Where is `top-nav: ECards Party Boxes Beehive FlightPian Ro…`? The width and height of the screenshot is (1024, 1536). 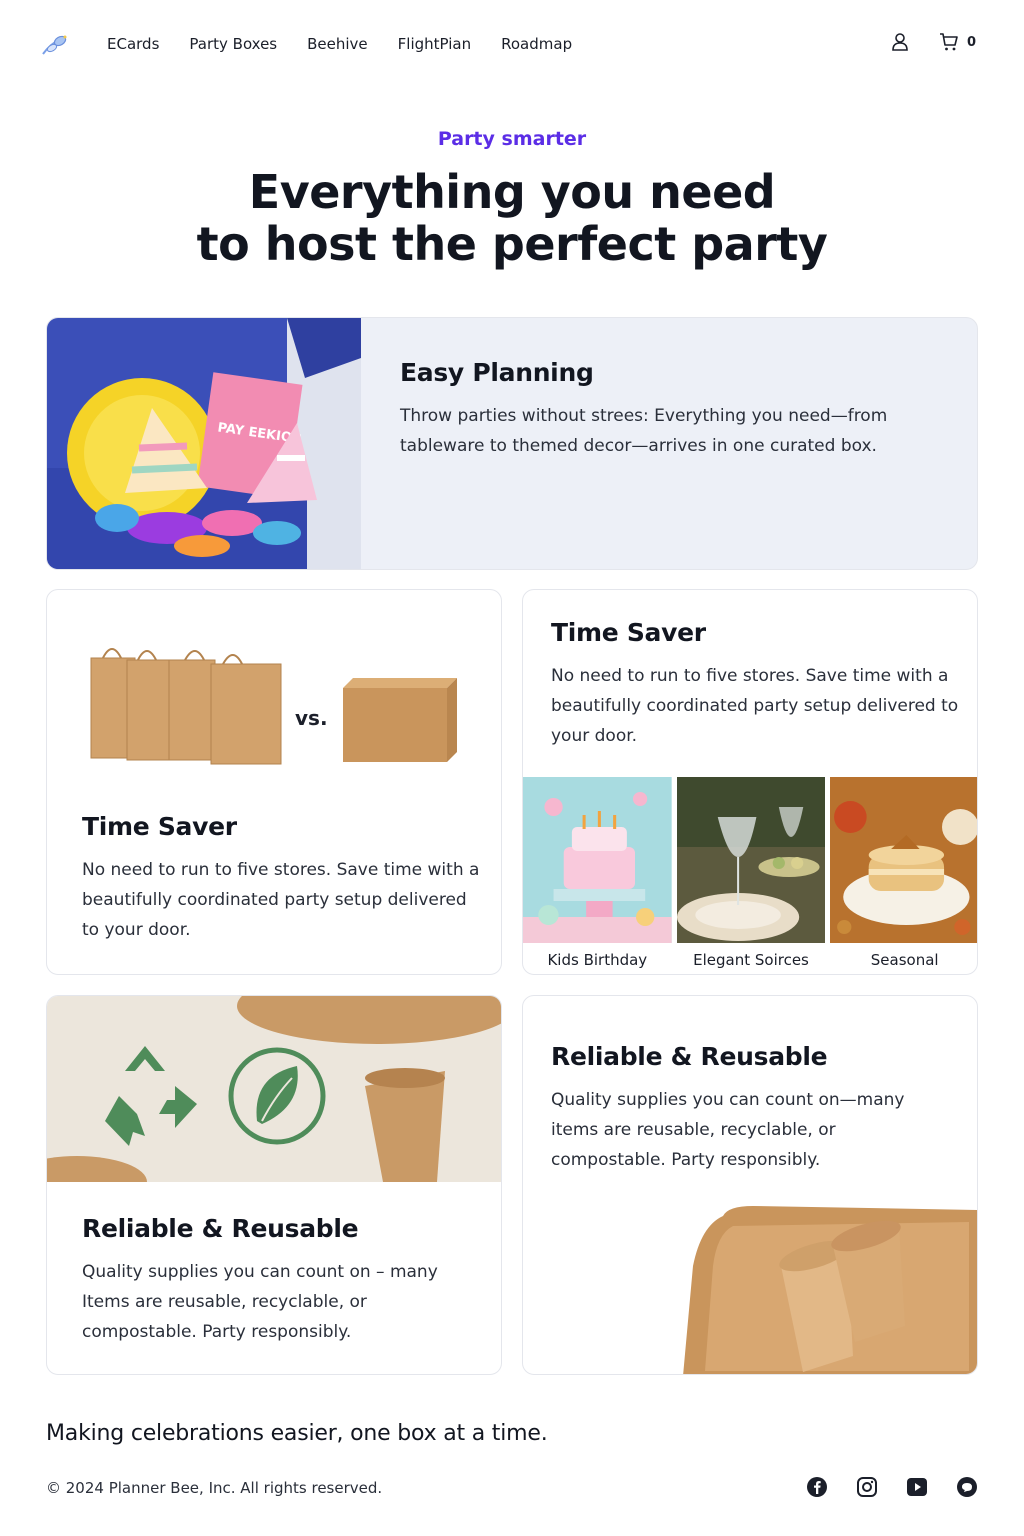 top-nav: ECards Party Boxes Beehive FlightPian Ro… is located at coordinates (512, 45).